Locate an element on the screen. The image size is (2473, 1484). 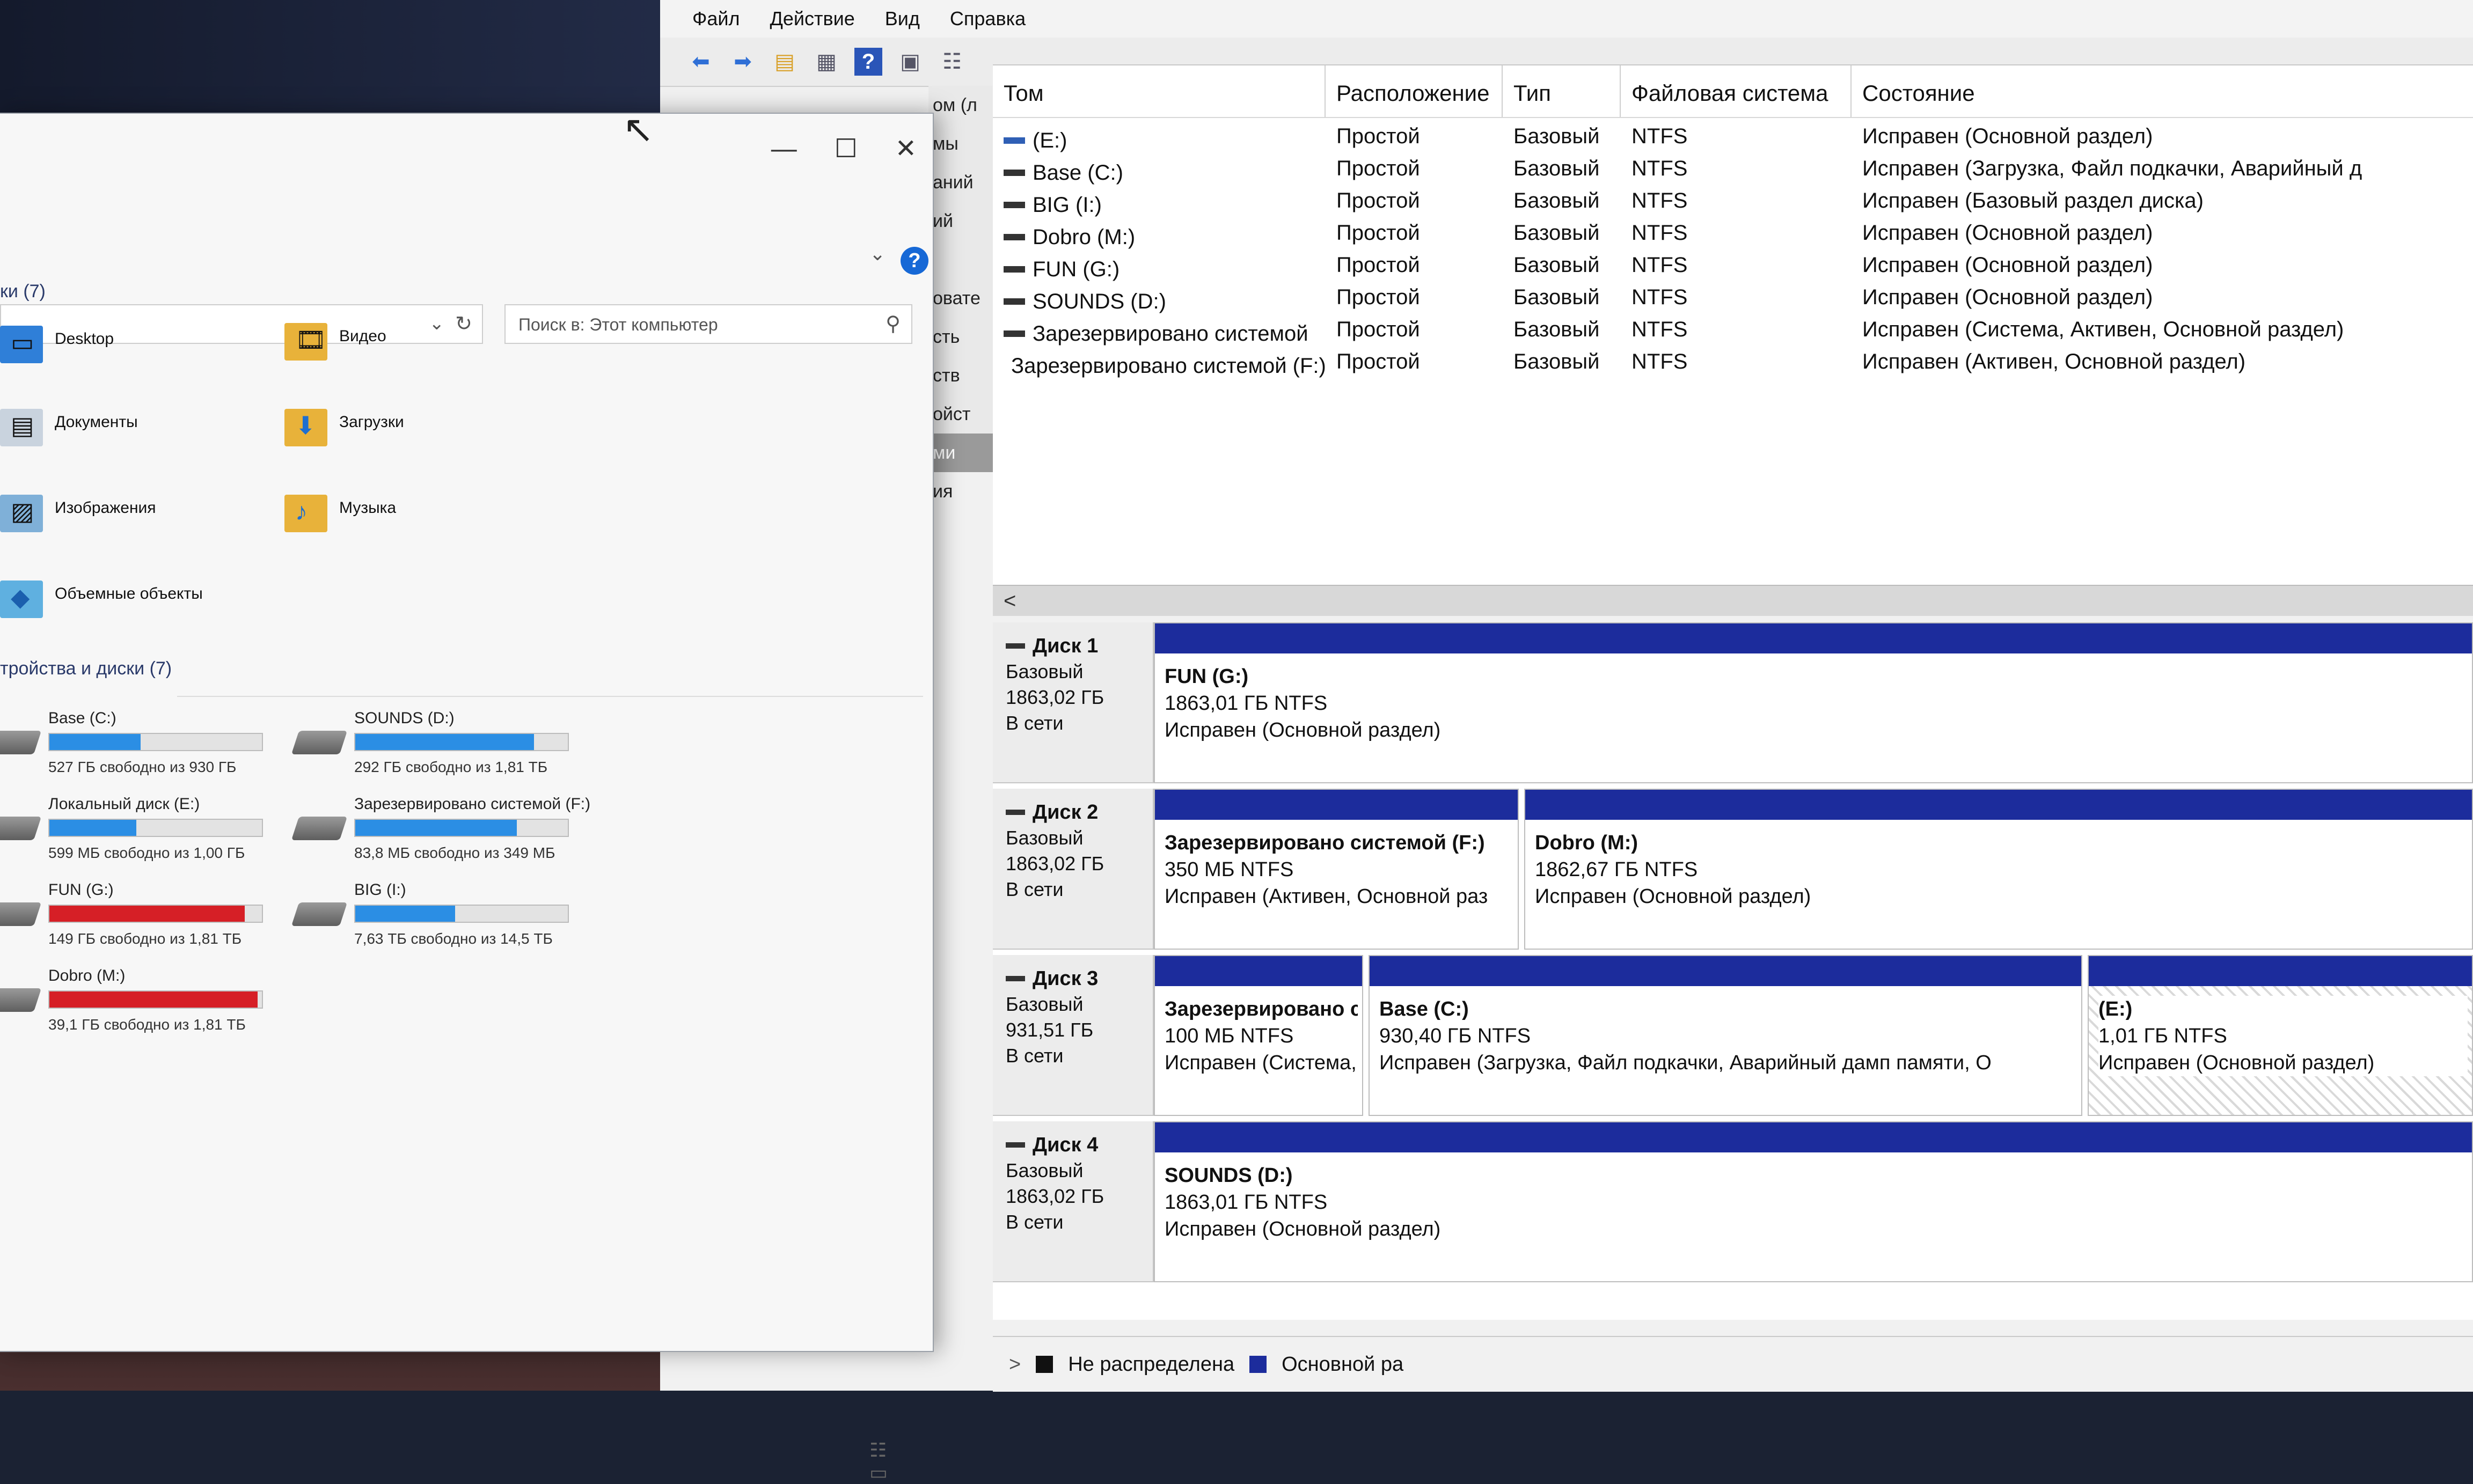
column-type: Тип is located at coordinates (1562, 91).